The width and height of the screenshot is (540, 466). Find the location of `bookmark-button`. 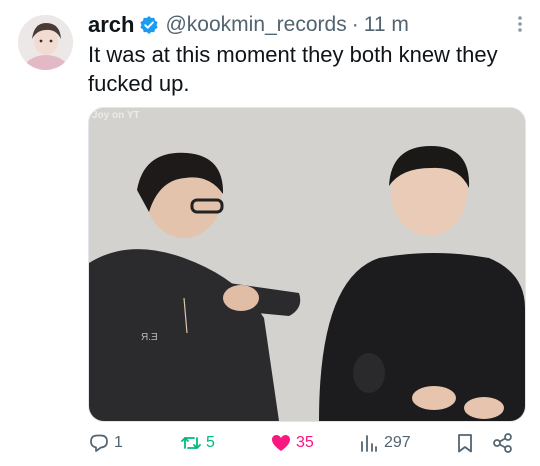

bookmark-button is located at coordinates (465, 443).